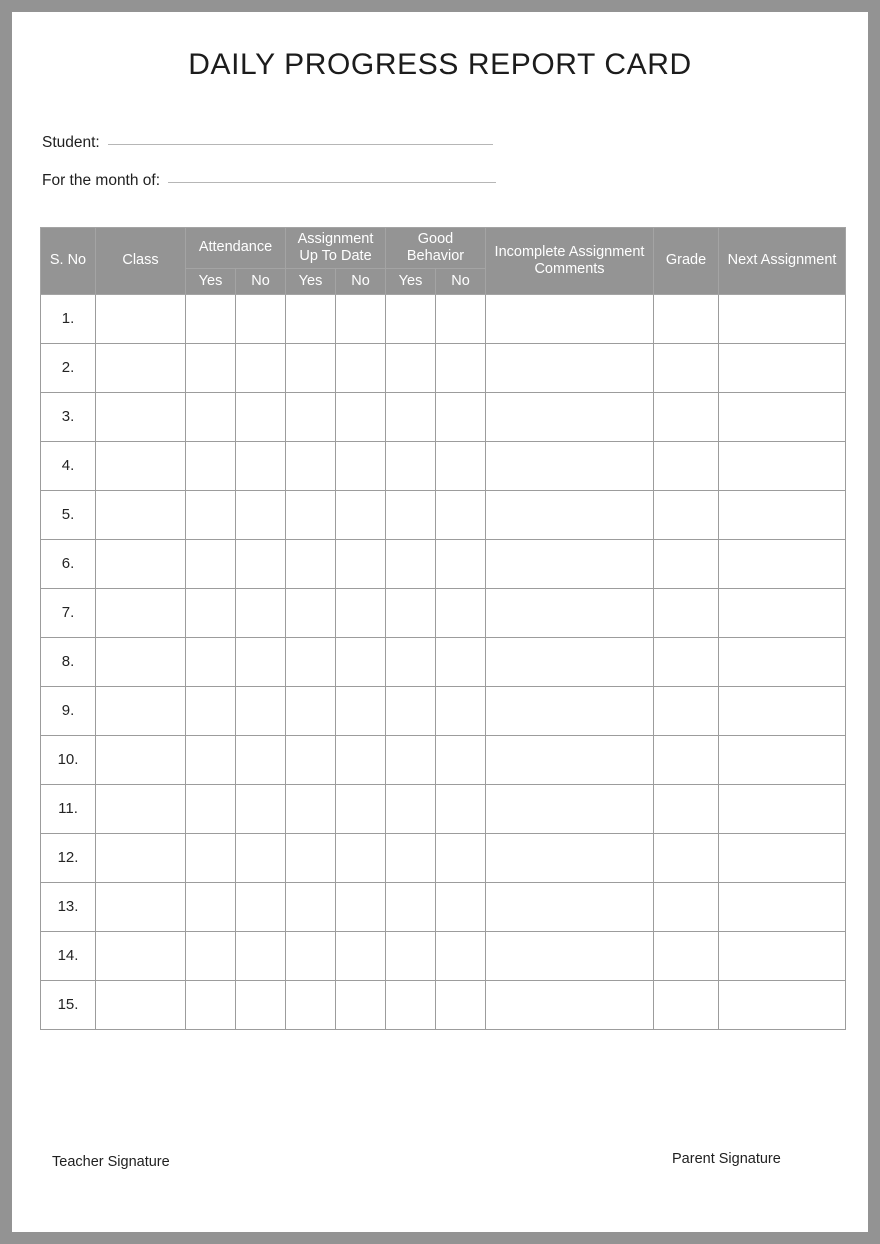 This screenshot has width=880, height=1244. Describe the element at coordinates (332, 182) in the screenshot. I see `month-field-rule` at that location.